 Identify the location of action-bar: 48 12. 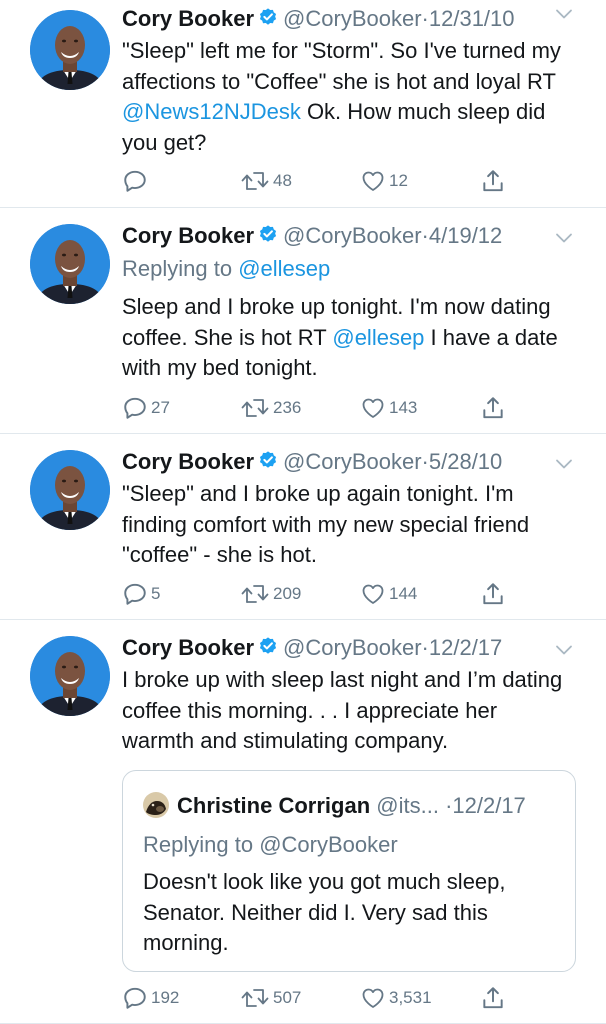
(356, 180).